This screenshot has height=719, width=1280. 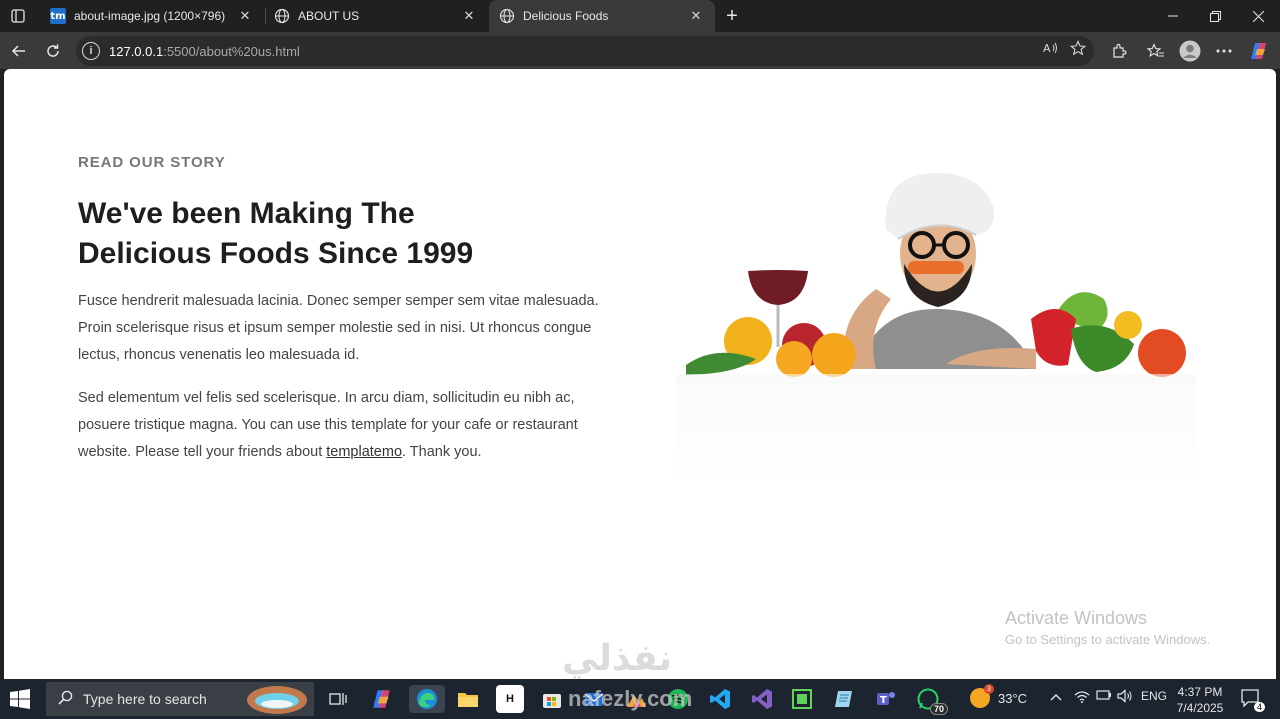 What do you see at coordinates (720, 699) in the screenshot?
I see `vscode-icon` at bounding box center [720, 699].